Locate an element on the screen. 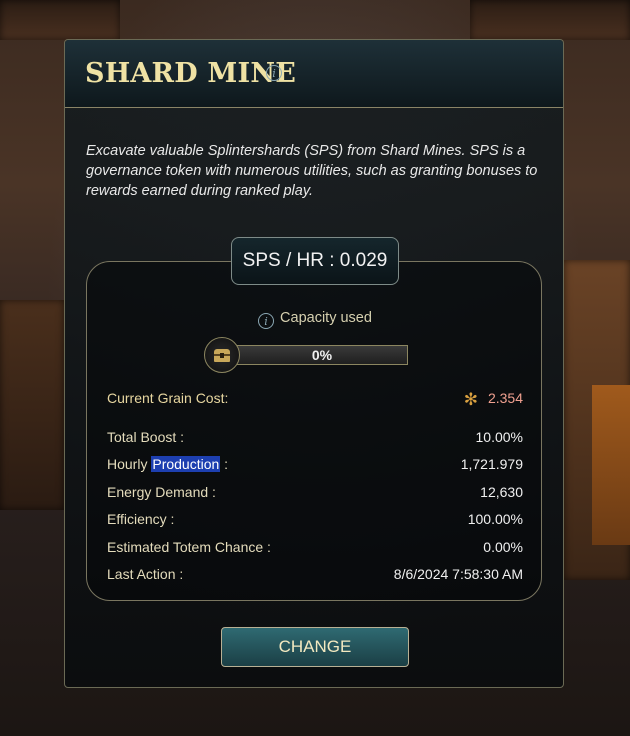  stat-value: 8/6/2024 7:58:30 AM is located at coordinates (458, 574).